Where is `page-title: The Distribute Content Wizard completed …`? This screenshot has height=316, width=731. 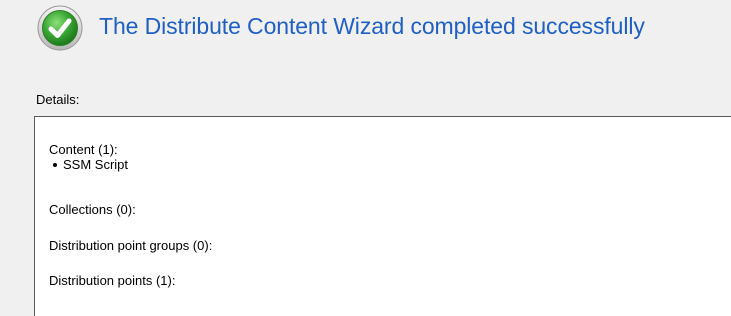
page-title: The Distribute Content Wizard completed … is located at coordinates (372, 26).